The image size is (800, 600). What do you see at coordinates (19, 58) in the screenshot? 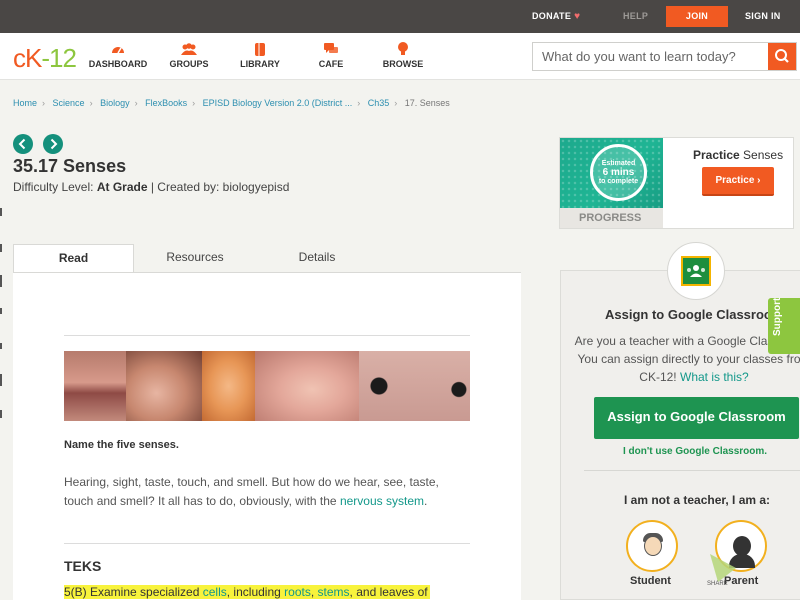
I see `logo-c: c` at bounding box center [19, 58].